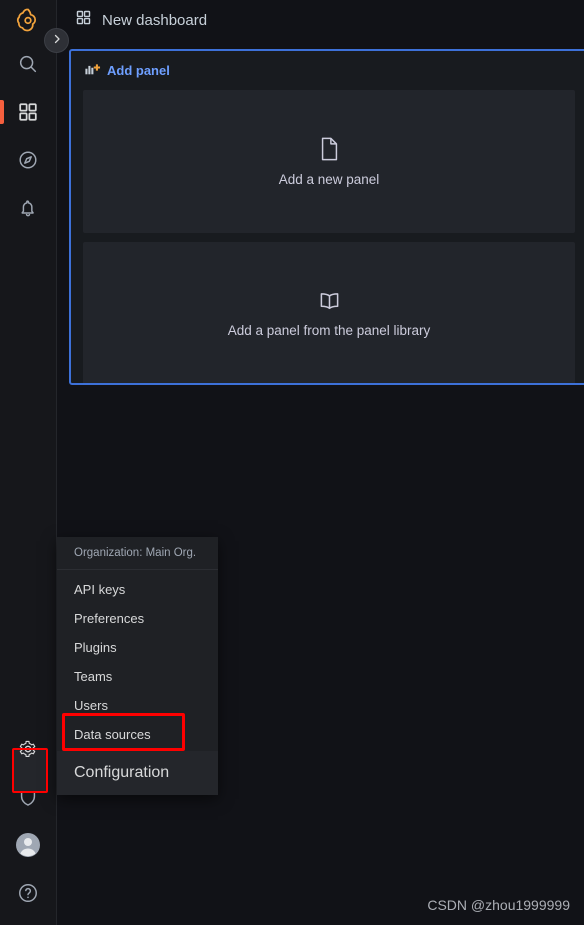 This screenshot has width=584, height=925. I want to click on question-circle-icon, so click(28, 893).